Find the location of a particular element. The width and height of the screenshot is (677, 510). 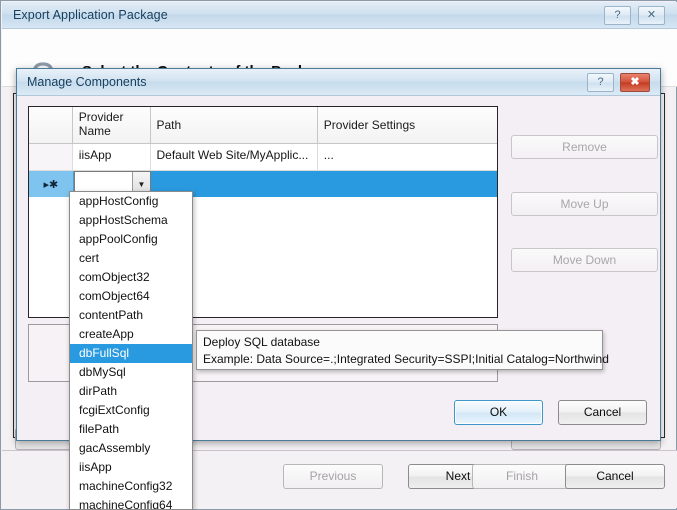

wizard-cancel-button: Cancel is located at coordinates (615, 476).